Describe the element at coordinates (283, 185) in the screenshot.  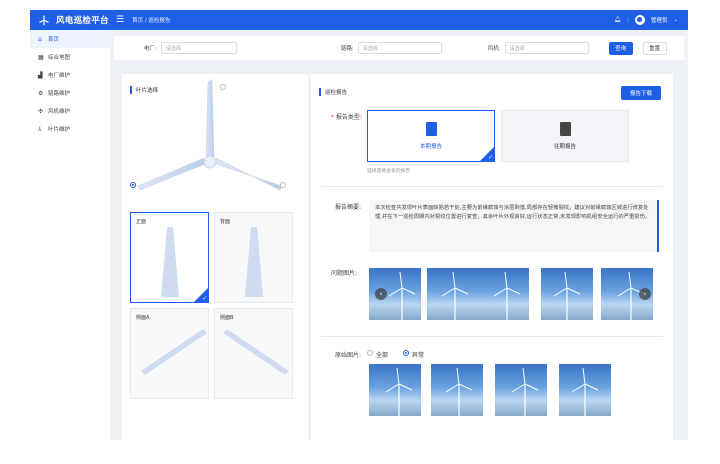
I see `blade-radio-right` at that location.